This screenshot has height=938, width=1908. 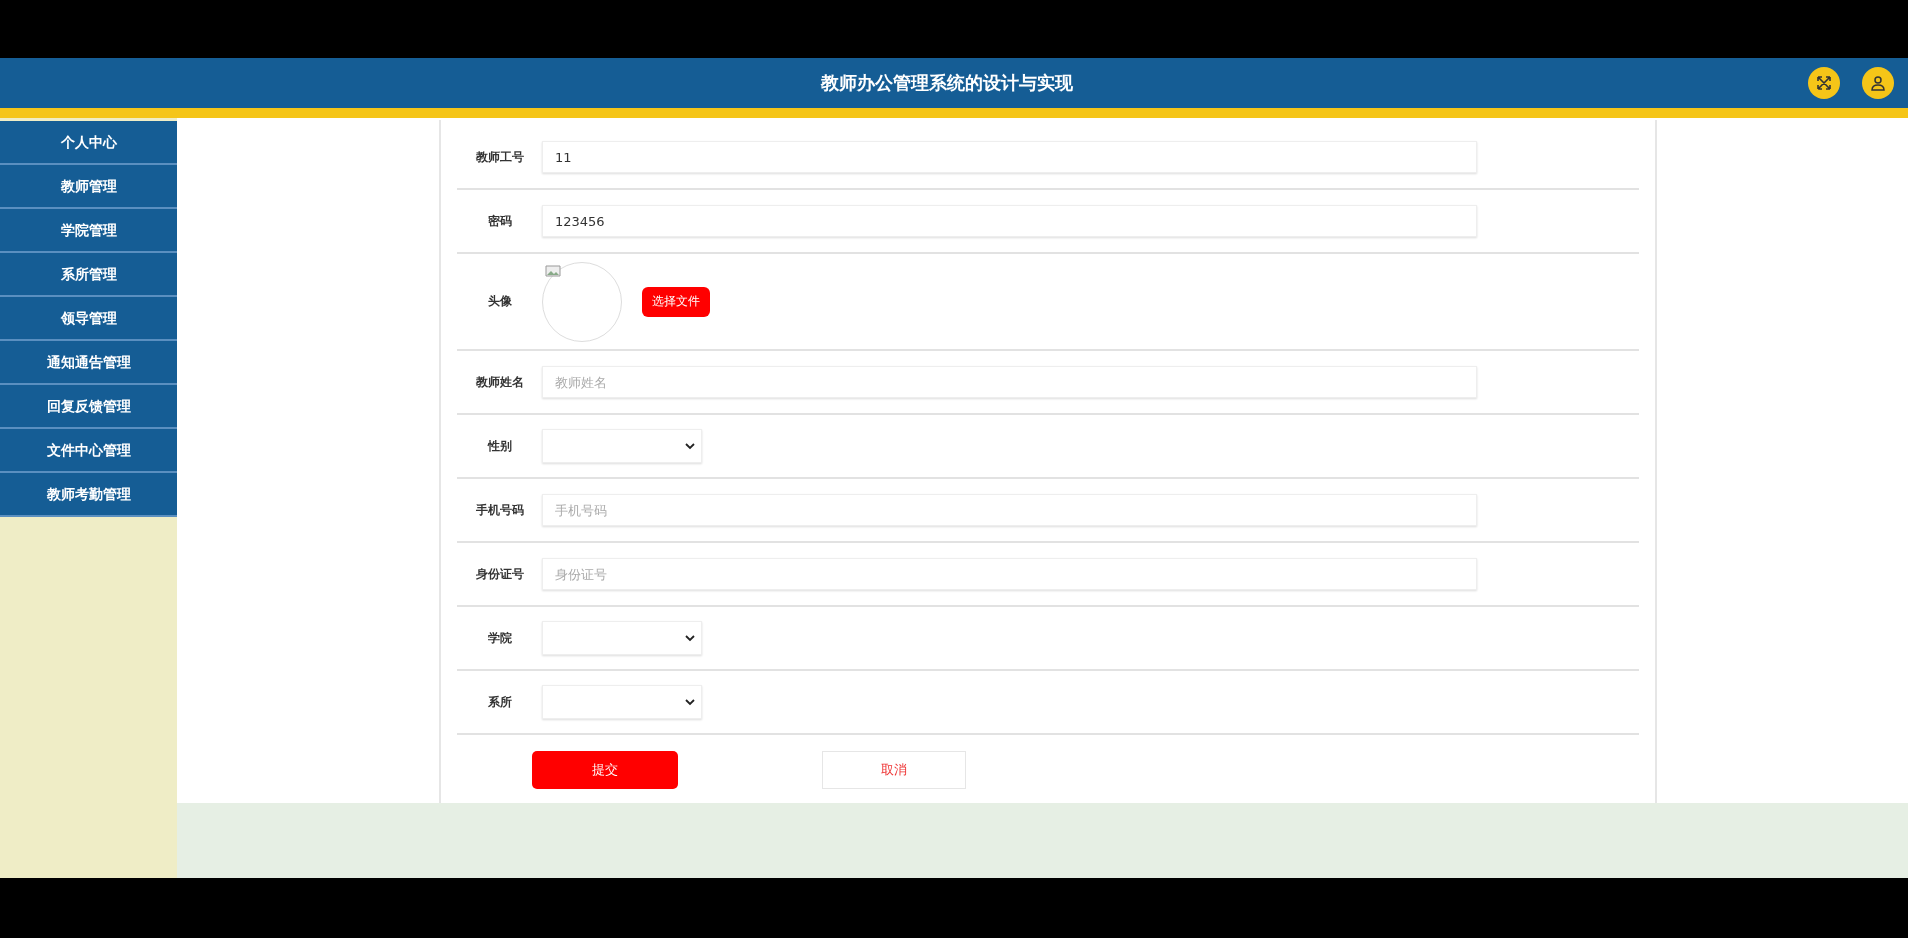 I want to click on sidebar-item: 个人中心, so click(x=88, y=143).